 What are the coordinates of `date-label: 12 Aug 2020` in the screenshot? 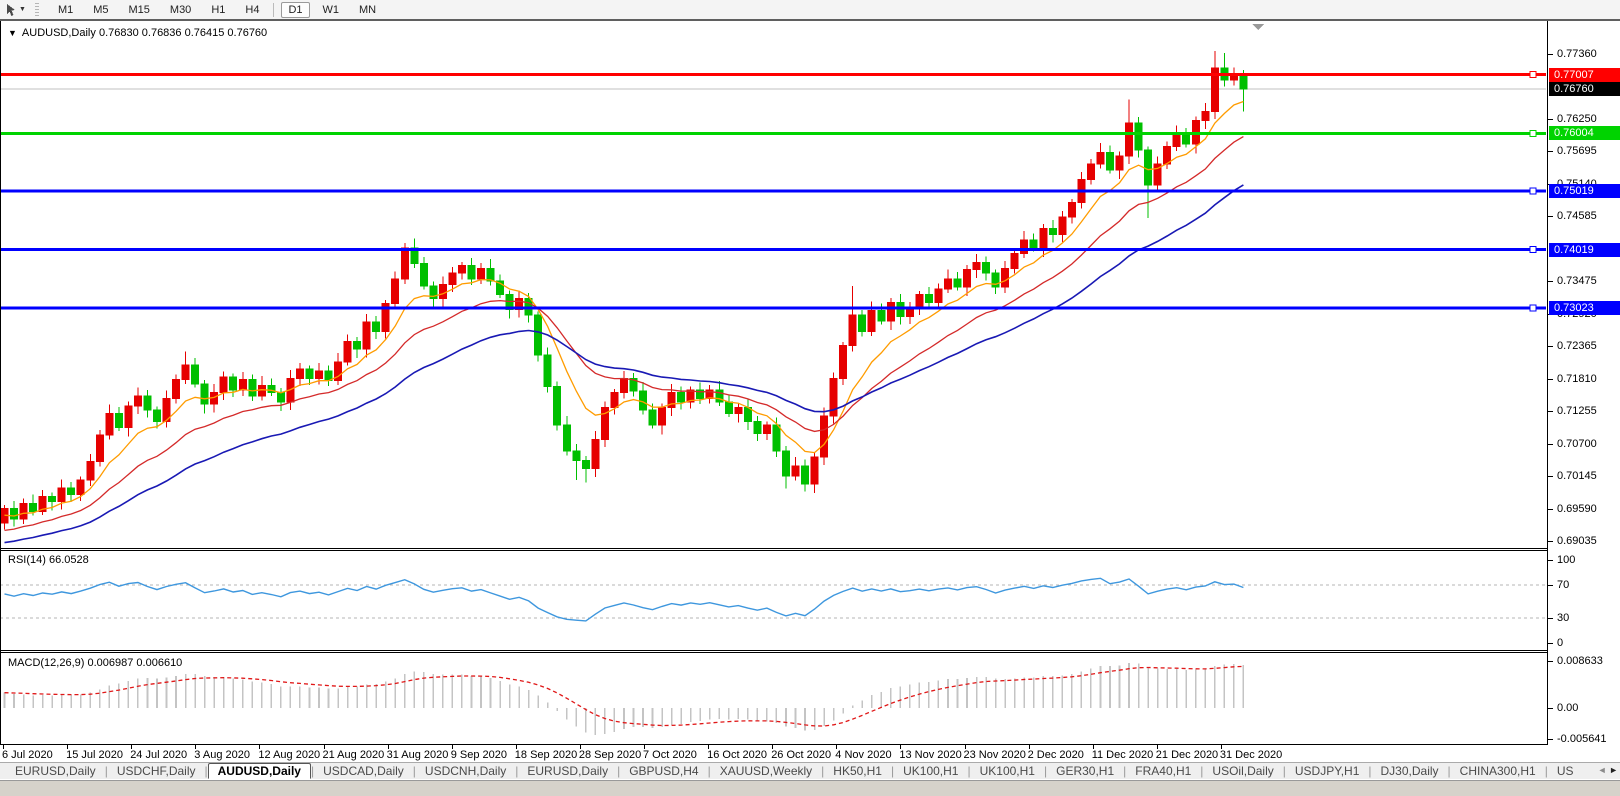 It's located at (289, 755).